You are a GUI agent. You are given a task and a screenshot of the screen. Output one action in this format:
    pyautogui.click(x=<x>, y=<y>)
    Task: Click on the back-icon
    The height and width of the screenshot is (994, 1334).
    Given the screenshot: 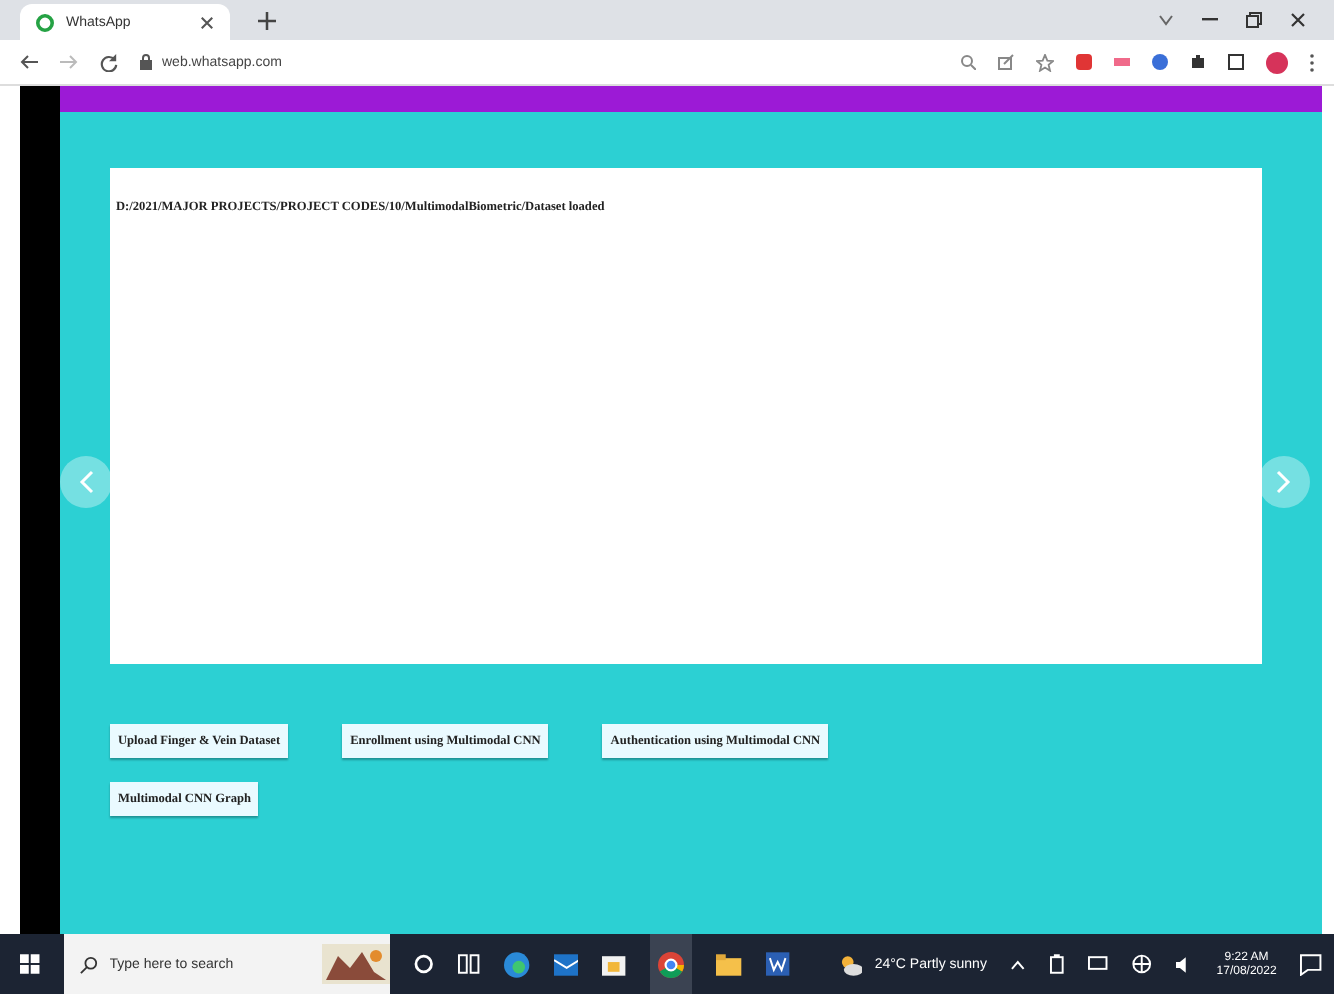 What is the action you would take?
    pyautogui.click(x=29, y=62)
    